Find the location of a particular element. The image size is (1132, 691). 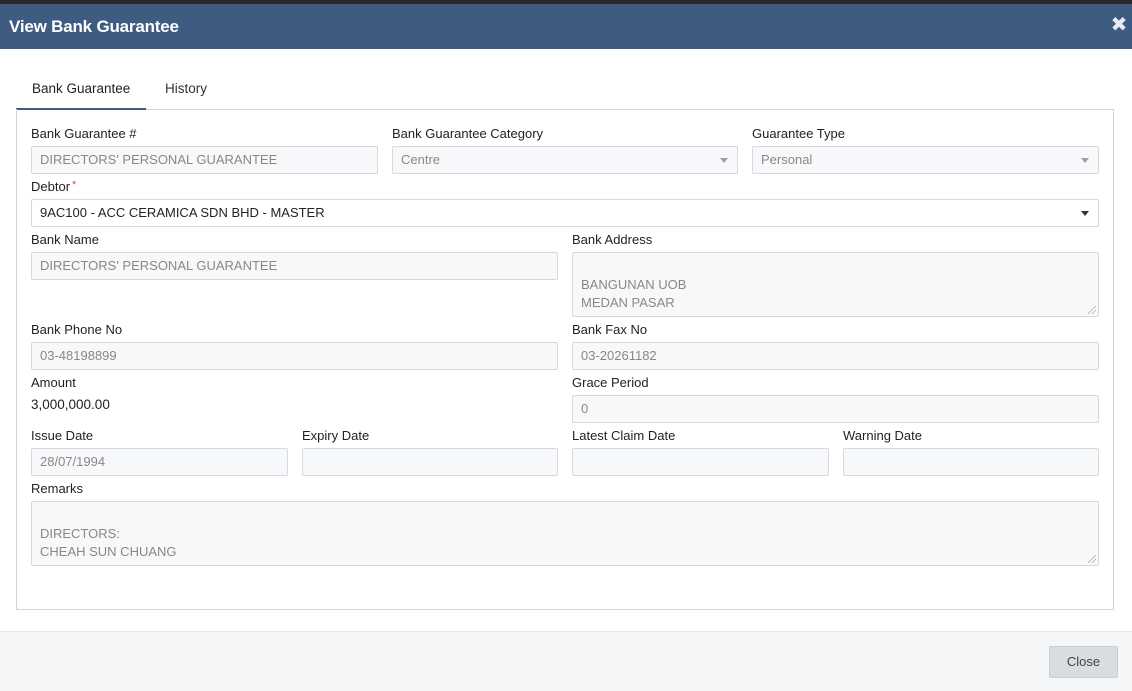

bg-category-select: Centre is located at coordinates (565, 160).